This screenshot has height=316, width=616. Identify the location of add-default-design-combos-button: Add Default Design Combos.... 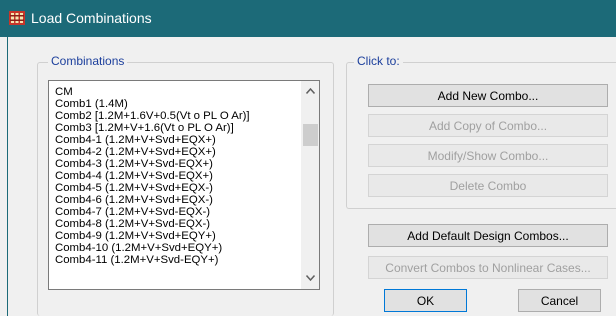
(488, 235).